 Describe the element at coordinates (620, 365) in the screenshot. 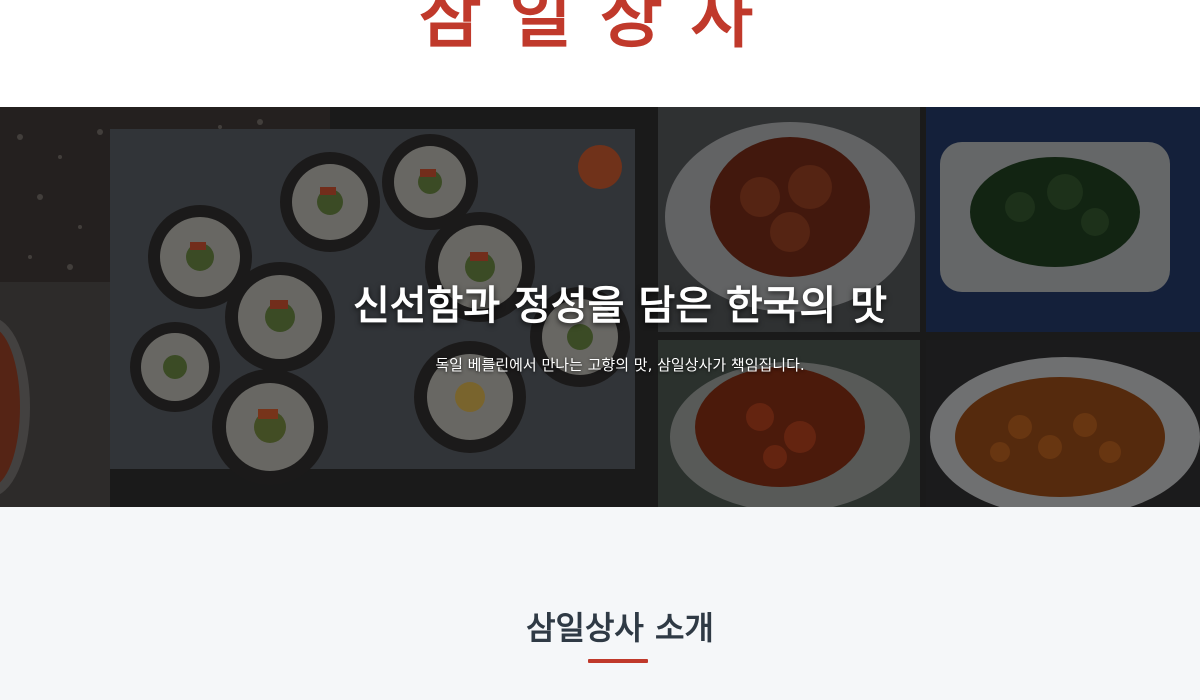

I see `hero-subtitle: 독일 베를린에서 만나는 고향의 맛, 삼일상사가 책임집니다.` at that location.